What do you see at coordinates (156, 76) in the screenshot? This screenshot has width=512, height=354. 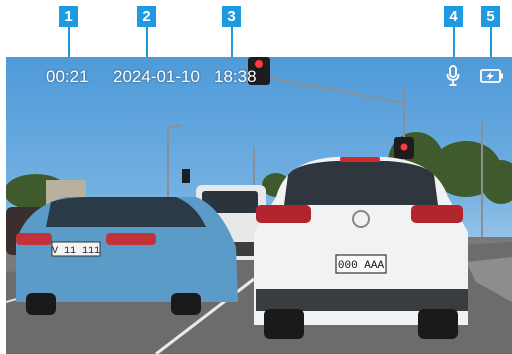 I see `recording-date: 2024-01-10` at bounding box center [156, 76].